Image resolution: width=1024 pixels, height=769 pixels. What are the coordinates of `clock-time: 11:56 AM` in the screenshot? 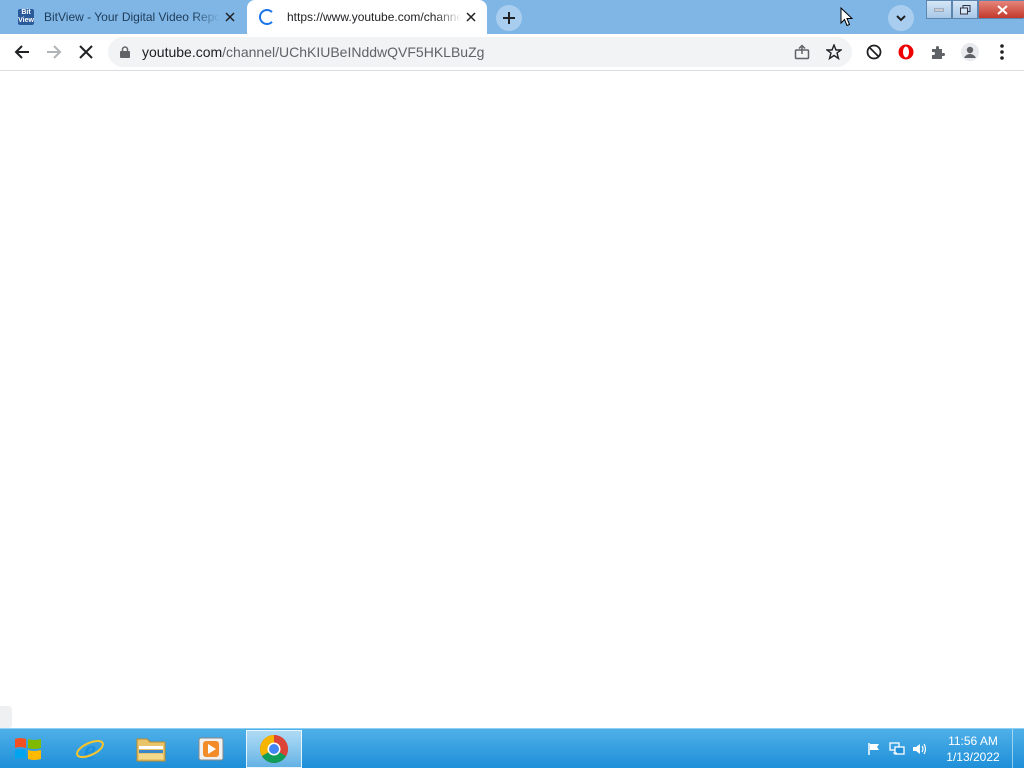 It's located at (973, 741).